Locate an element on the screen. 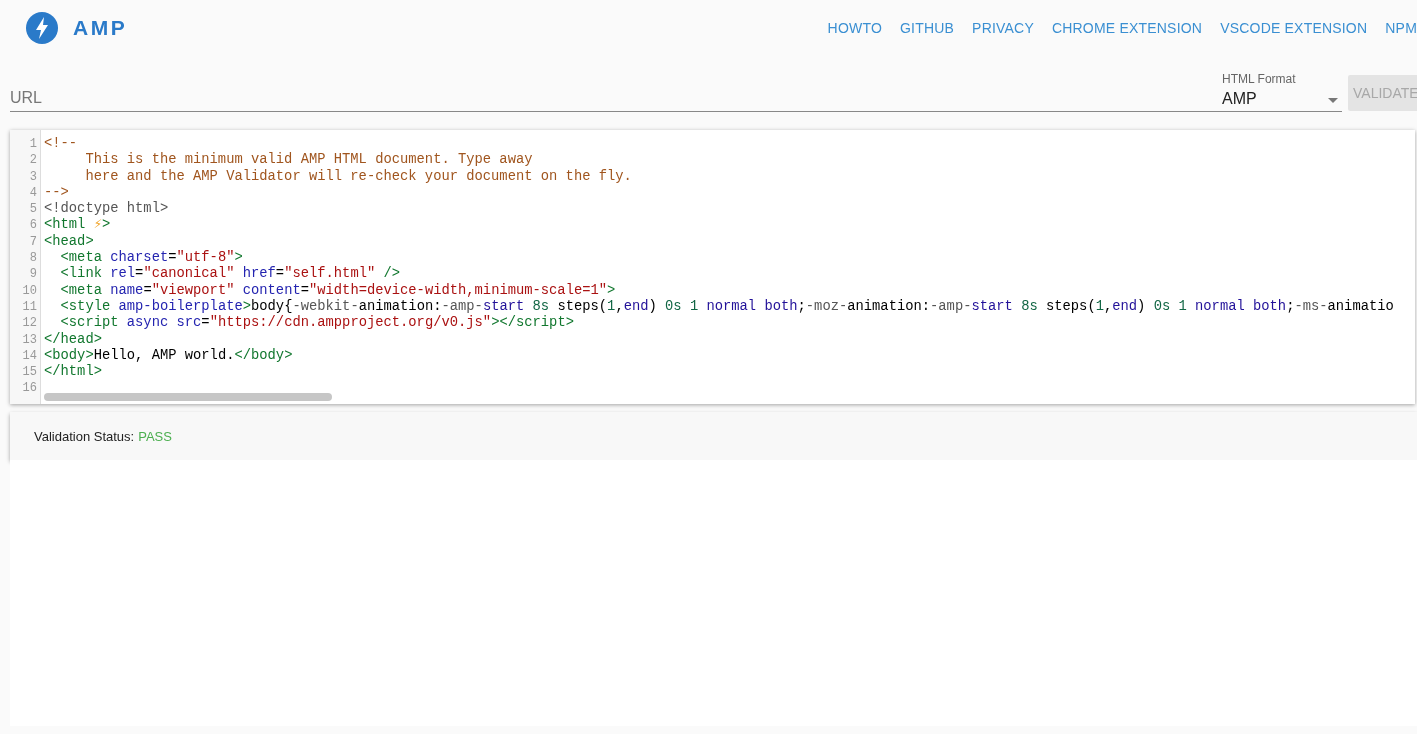 Image resolution: width=1417 pixels, height=734 pixels. code-line: here and the AMP Validator will re-check your document on the fly. is located at coordinates (358, 176).